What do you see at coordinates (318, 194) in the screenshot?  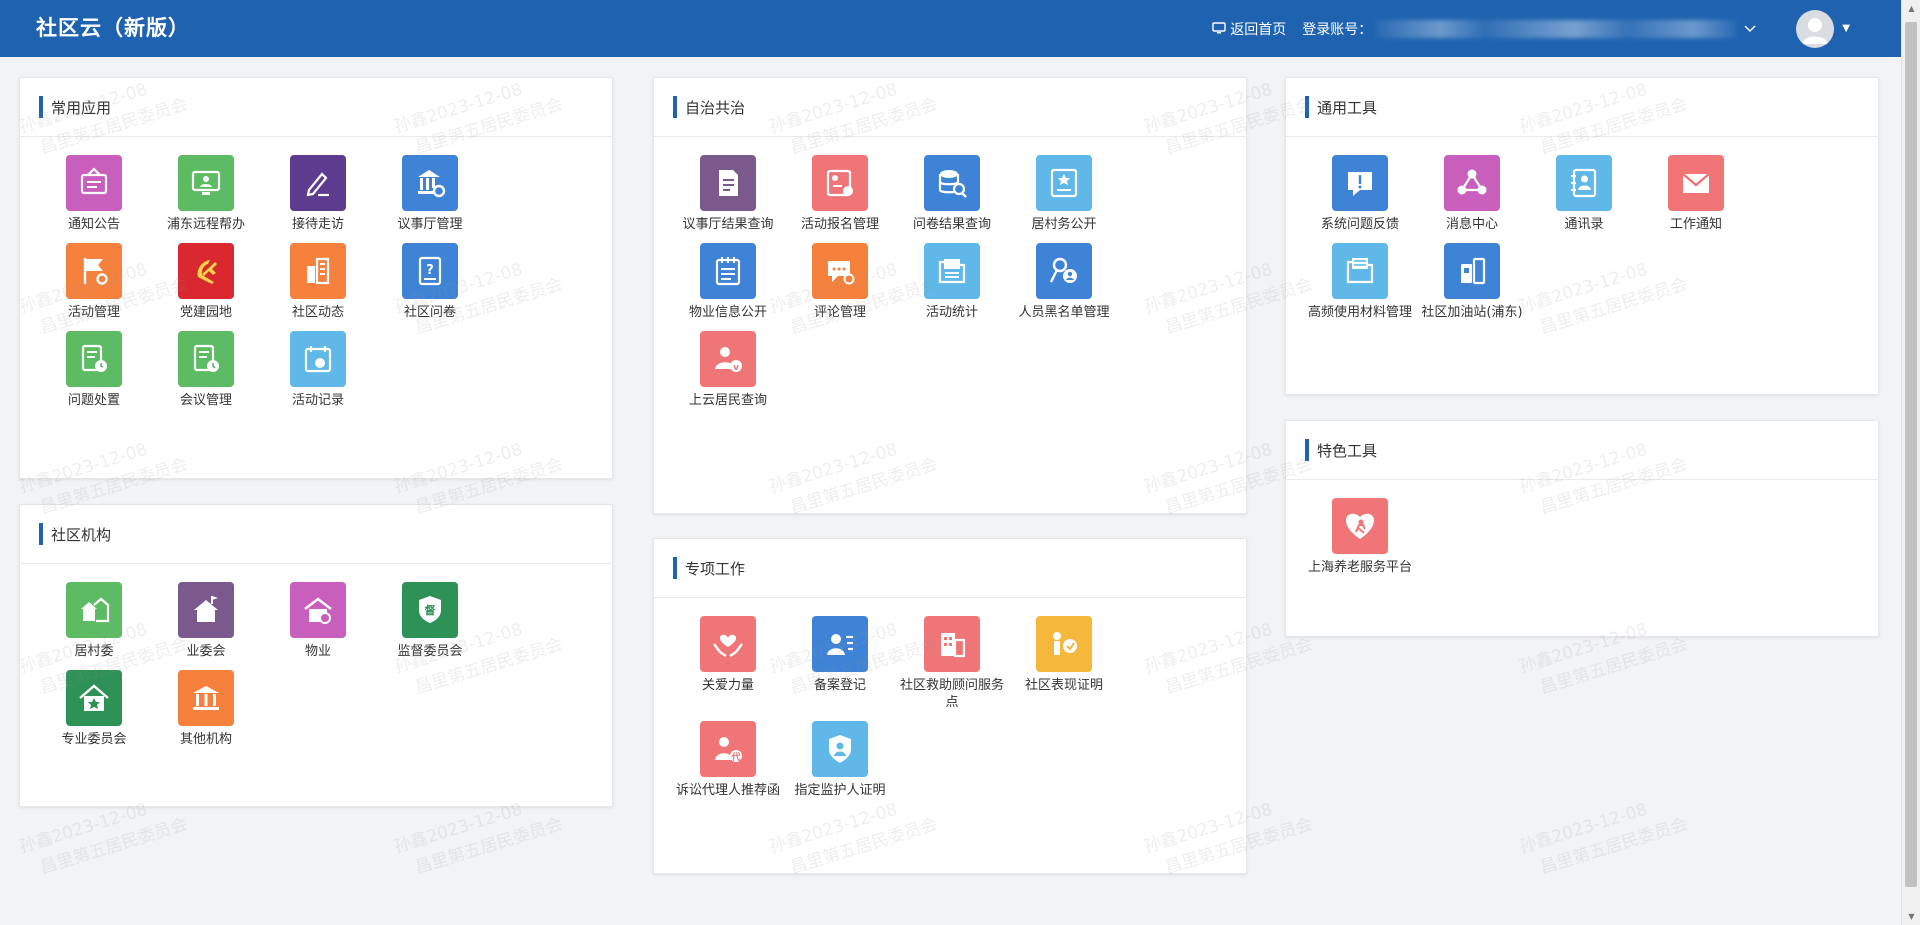 I see `app-tile-pen-edit: 接待走访` at bounding box center [318, 194].